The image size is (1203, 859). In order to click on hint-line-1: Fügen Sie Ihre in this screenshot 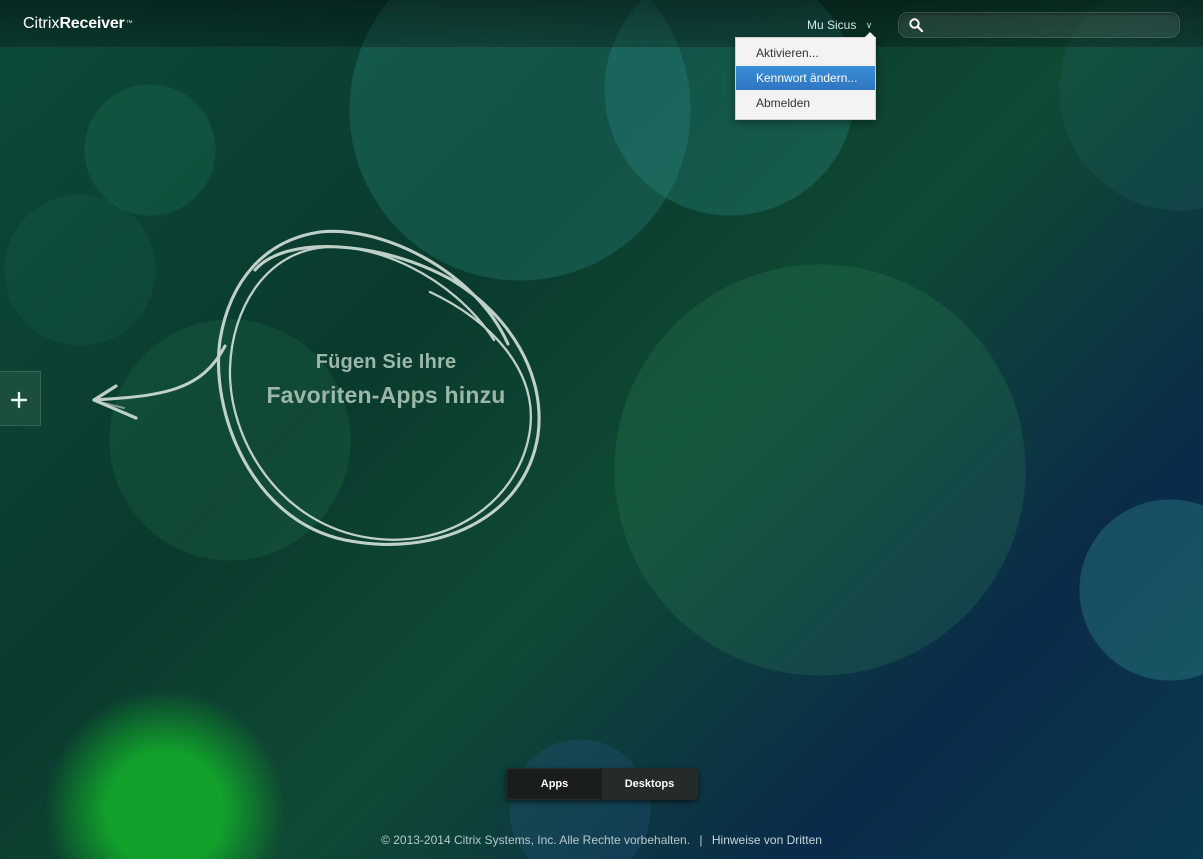, I will do `click(386, 362)`.